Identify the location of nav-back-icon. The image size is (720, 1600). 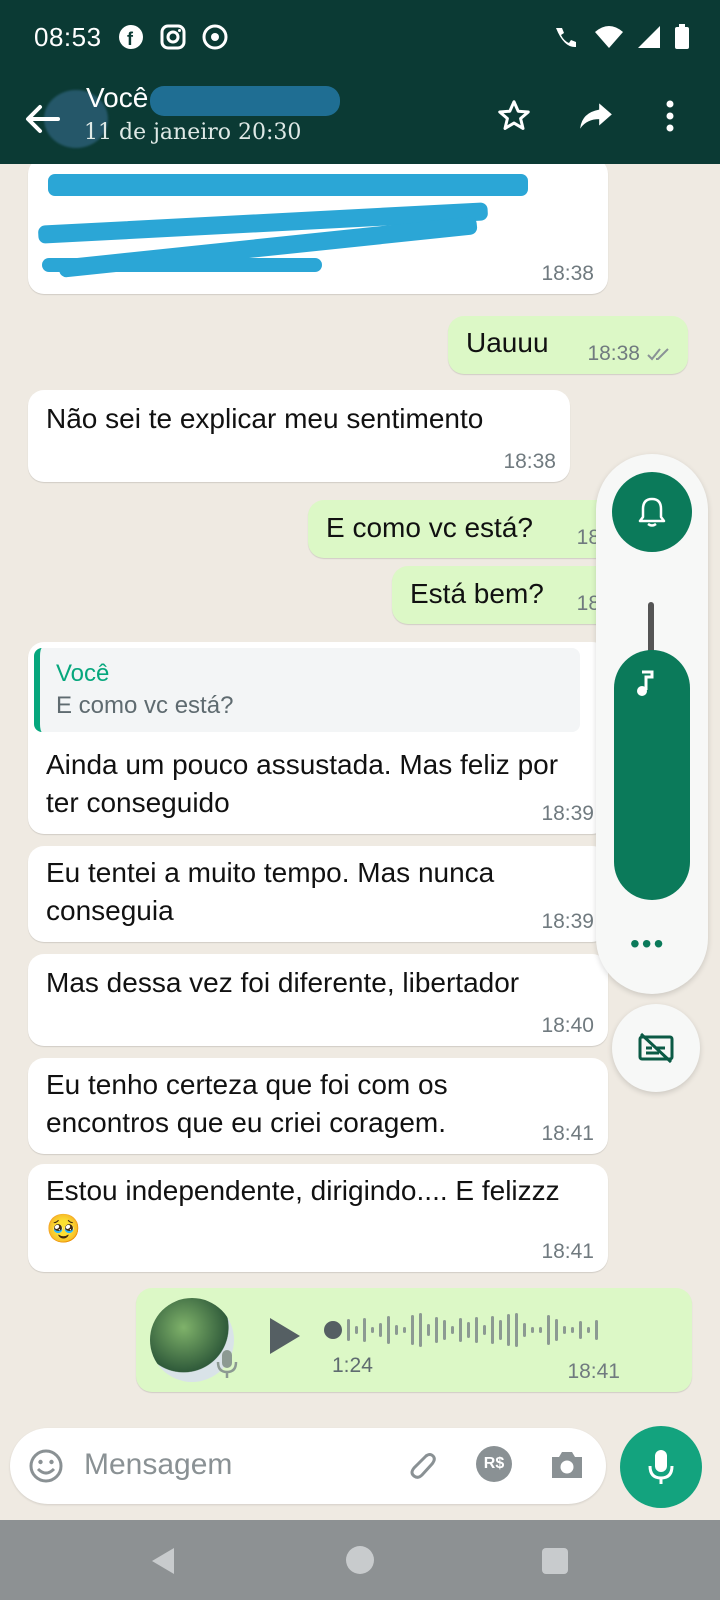
(163, 1561).